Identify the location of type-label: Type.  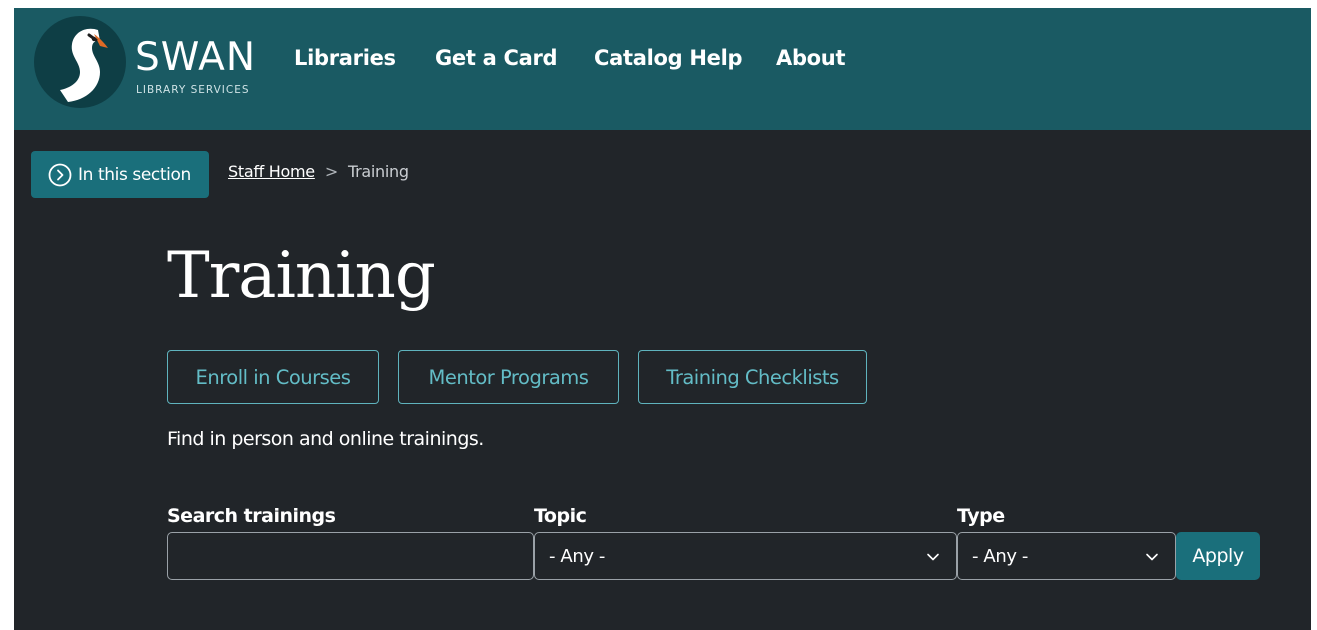
(981, 516).